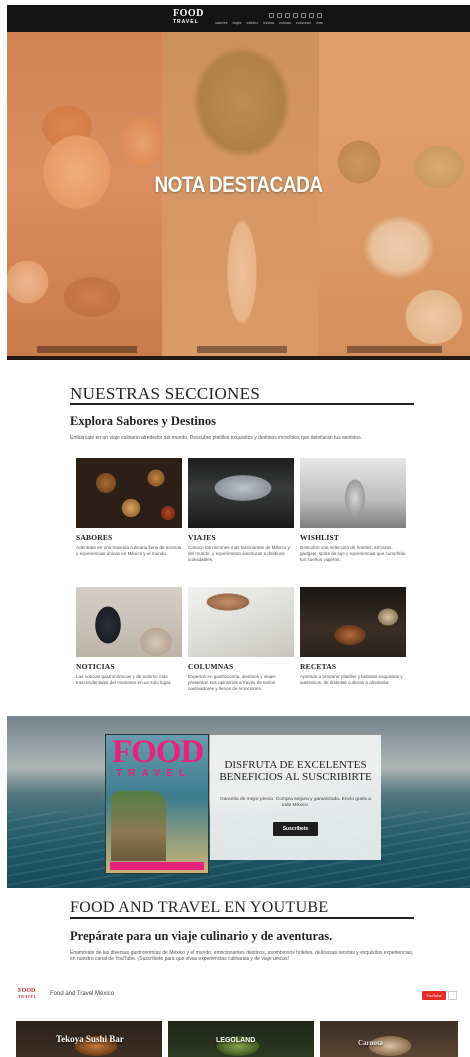 The height and width of the screenshot is (1057, 470). What do you see at coordinates (241, 537) in the screenshot?
I see `card-title: VIAJES` at bounding box center [241, 537].